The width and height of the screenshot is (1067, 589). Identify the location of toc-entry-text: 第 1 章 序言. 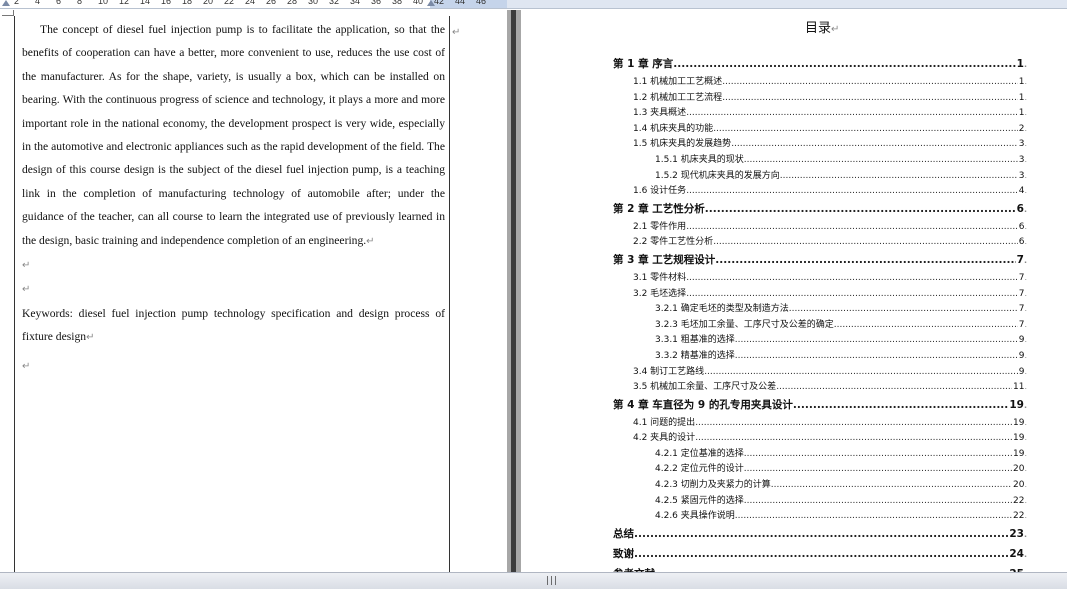
(643, 64).